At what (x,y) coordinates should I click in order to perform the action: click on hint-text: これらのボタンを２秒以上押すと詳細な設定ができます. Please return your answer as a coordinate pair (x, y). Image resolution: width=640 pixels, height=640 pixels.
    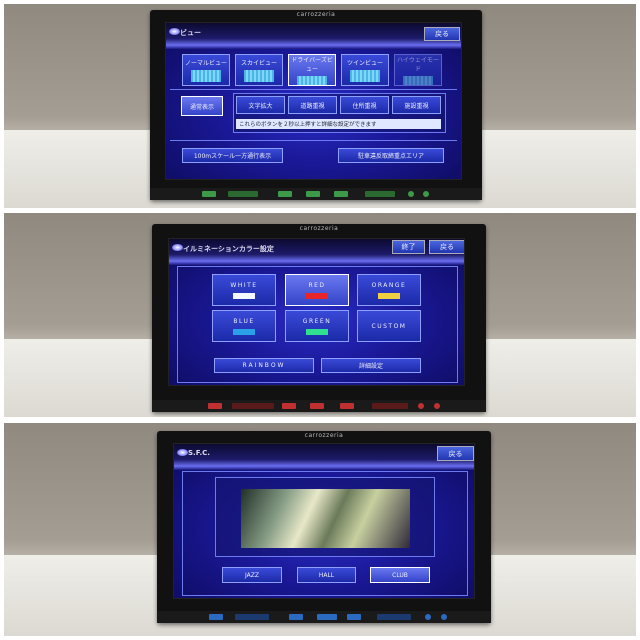
    Looking at the image, I should click on (338, 124).